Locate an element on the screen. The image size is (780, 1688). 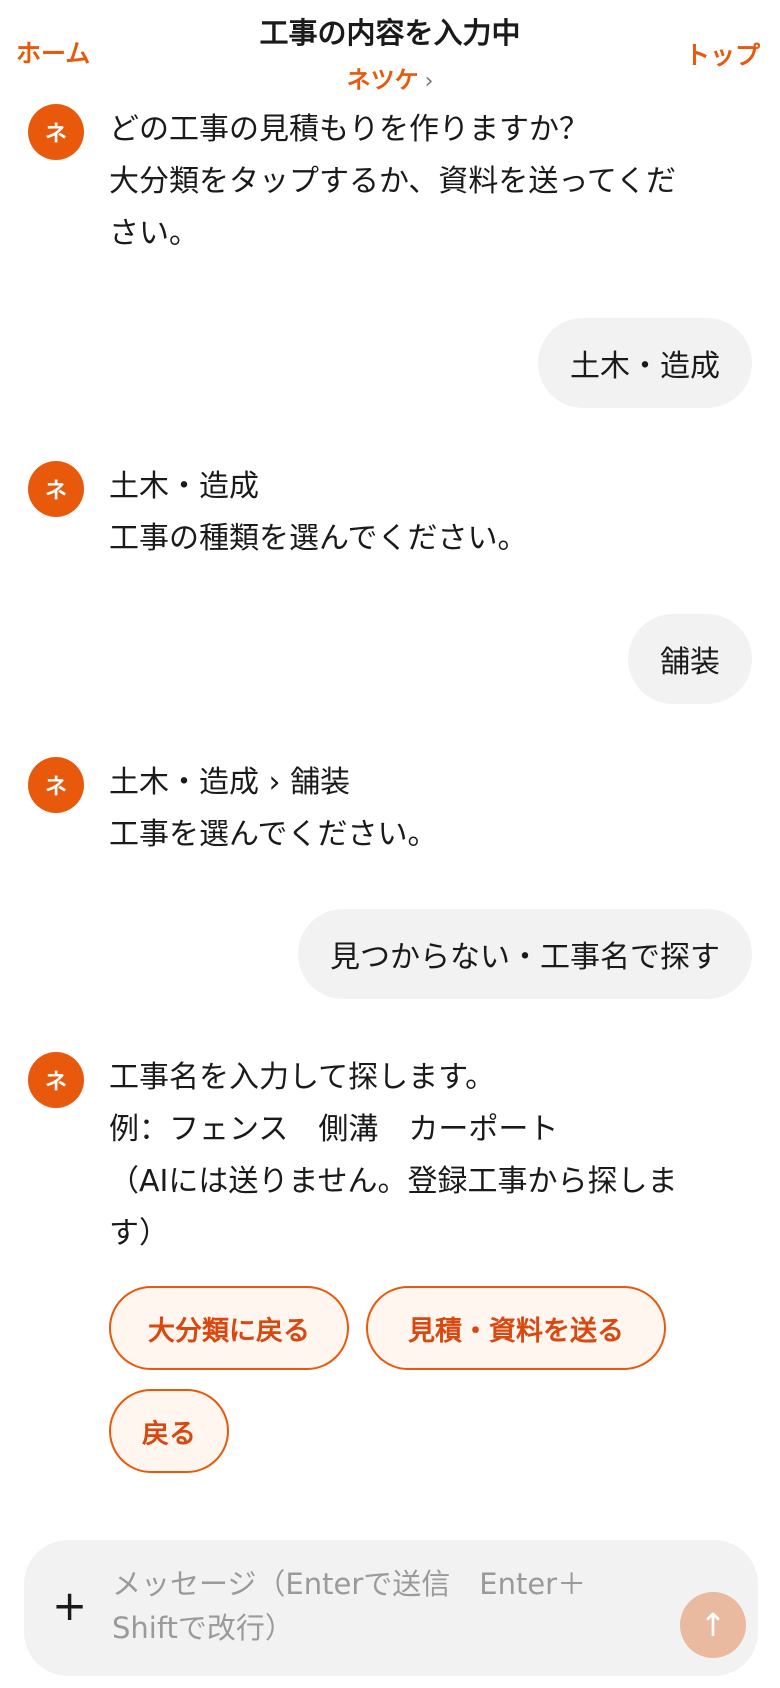
assistant-name-link: ネツケ › is located at coordinates (390, 77).